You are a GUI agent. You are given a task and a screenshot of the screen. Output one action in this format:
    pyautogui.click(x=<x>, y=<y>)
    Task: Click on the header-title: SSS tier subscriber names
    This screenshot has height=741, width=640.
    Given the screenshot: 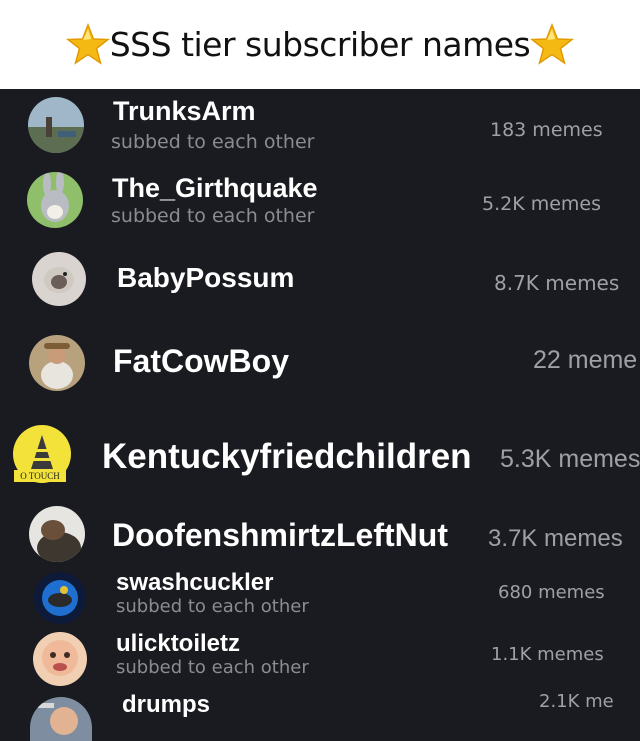 What is the action you would take?
    pyautogui.click(x=320, y=44)
    